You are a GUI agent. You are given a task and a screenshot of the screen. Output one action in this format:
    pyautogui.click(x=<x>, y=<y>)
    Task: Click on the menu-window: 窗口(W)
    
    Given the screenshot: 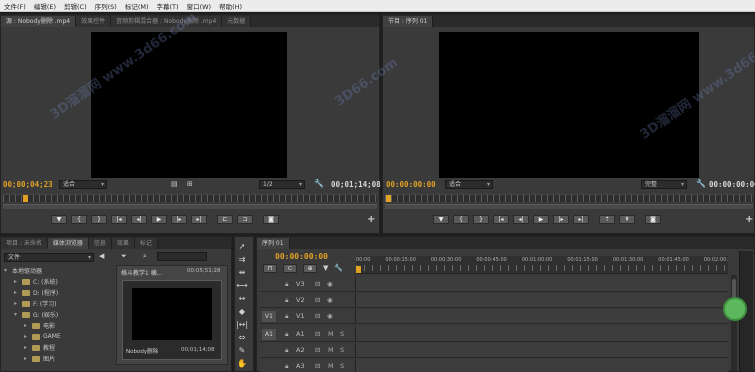 What is the action you would take?
    pyautogui.click(x=199, y=6)
    